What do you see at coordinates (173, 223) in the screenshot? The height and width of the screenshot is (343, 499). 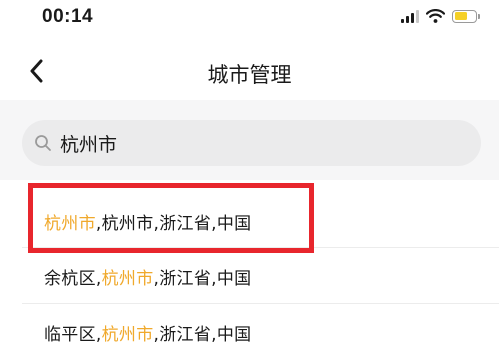 I see `result-text: ,杭州市,浙江省,中国` at bounding box center [173, 223].